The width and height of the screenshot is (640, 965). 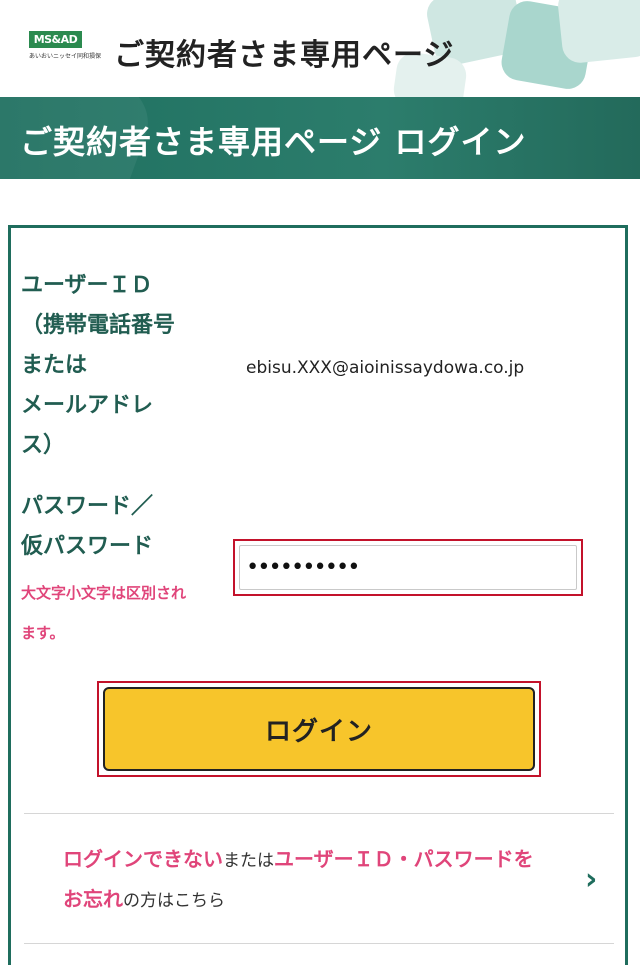 I want to click on help-text: ログインできないまたはユーザーＩＤ・パスワードを お忘れの方はこちら, so click(x=328, y=880).